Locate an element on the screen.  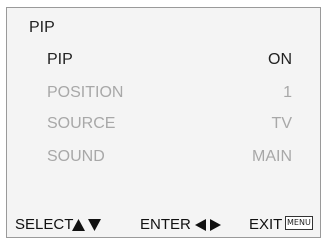
menu-title: PIP is located at coordinates (42, 27).